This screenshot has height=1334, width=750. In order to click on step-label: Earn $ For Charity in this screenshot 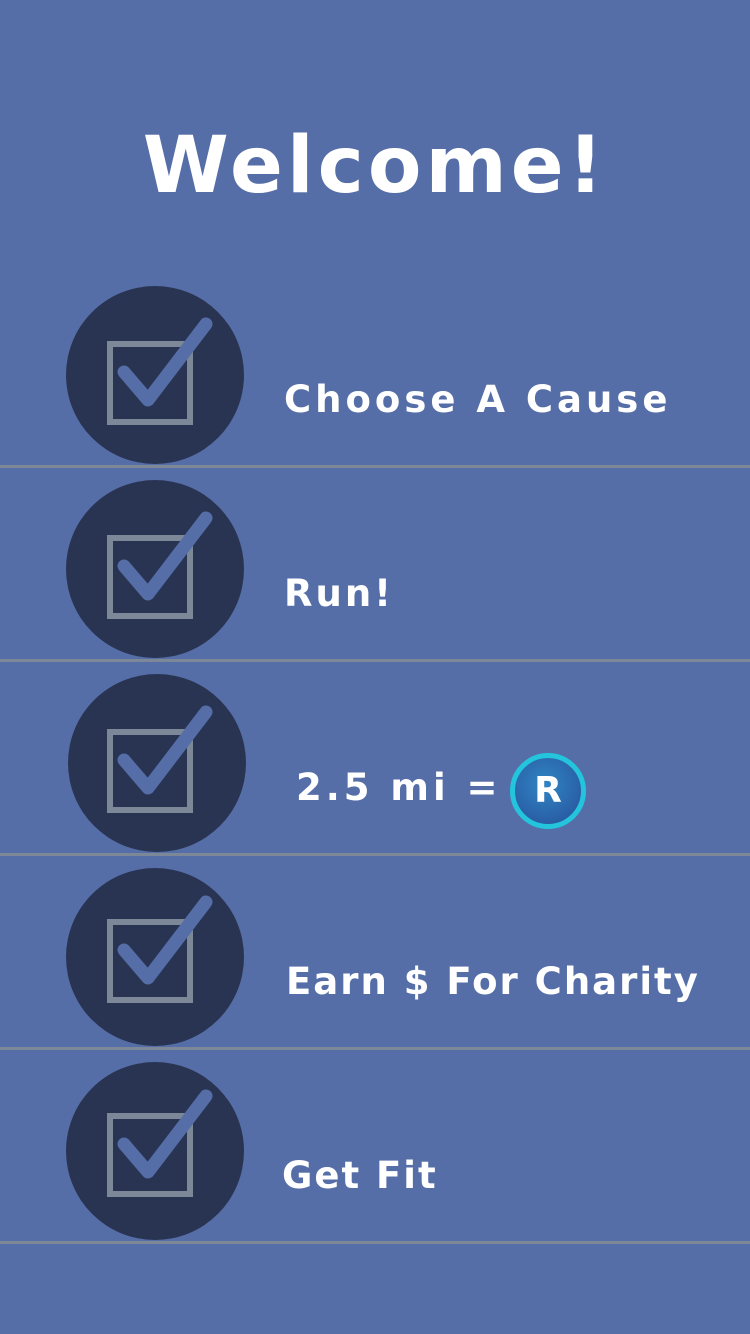, I will do `click(493, 981)`.